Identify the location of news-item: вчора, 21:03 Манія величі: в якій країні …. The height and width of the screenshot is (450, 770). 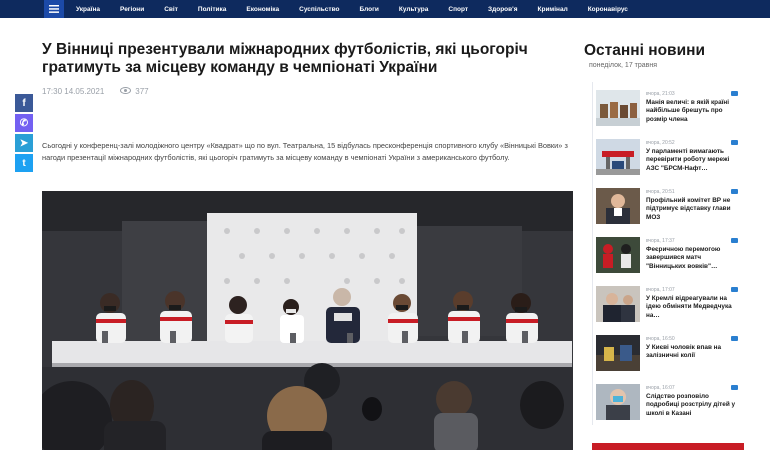
(668, 106).